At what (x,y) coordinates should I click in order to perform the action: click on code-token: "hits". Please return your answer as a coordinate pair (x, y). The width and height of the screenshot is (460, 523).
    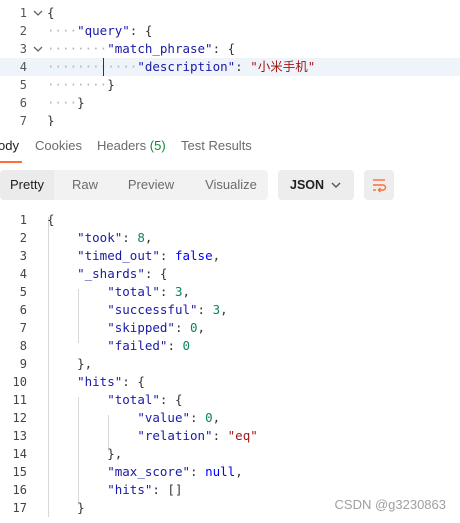
    Looking at the image, I should click on (100, 381).